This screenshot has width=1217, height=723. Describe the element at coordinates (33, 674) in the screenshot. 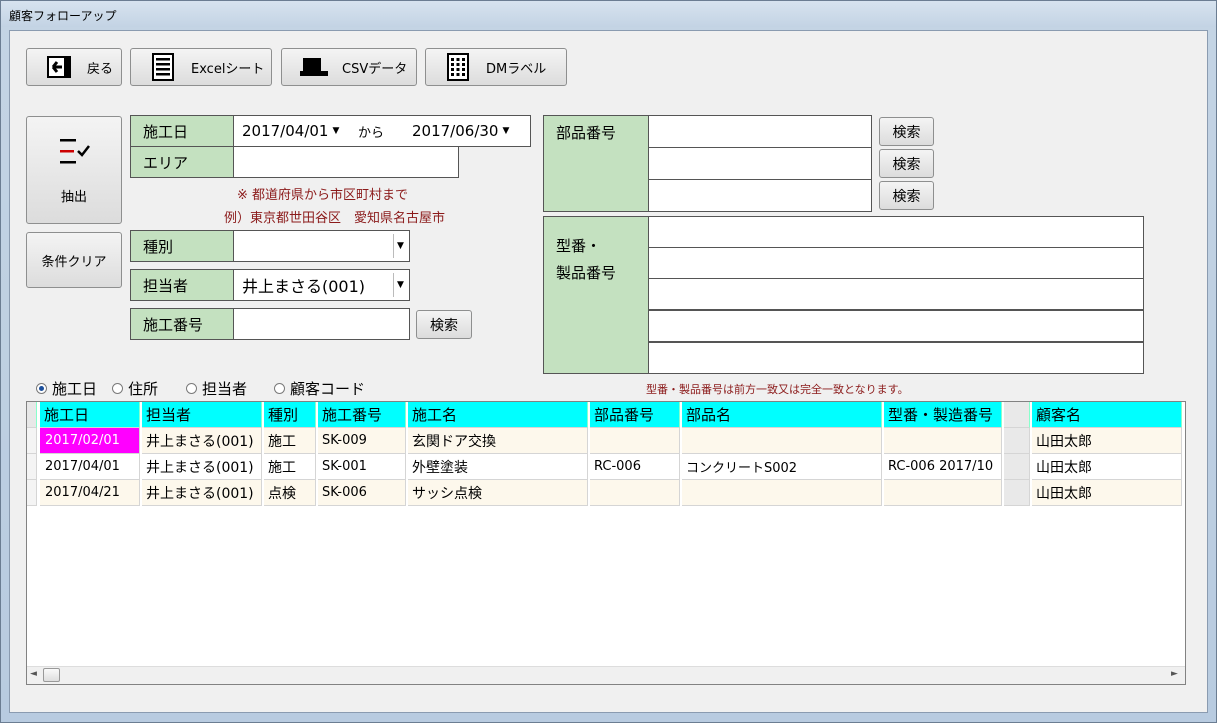

I see `scroll-left-icon: ◄` at that location.